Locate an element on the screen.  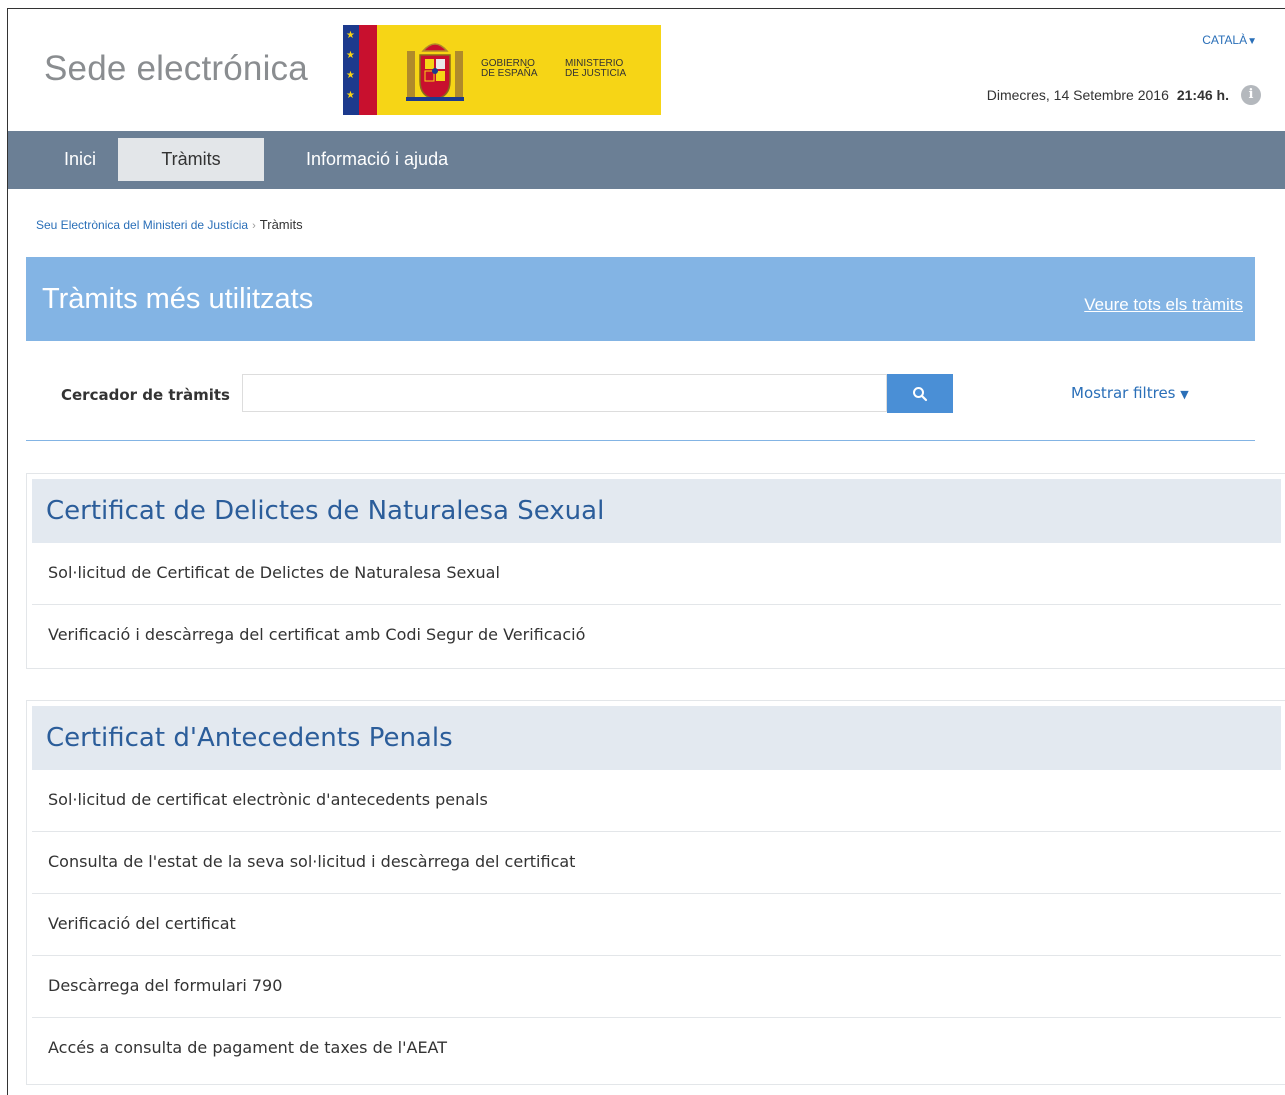
tab-inici: Inici is located at coordinates (80, 159).